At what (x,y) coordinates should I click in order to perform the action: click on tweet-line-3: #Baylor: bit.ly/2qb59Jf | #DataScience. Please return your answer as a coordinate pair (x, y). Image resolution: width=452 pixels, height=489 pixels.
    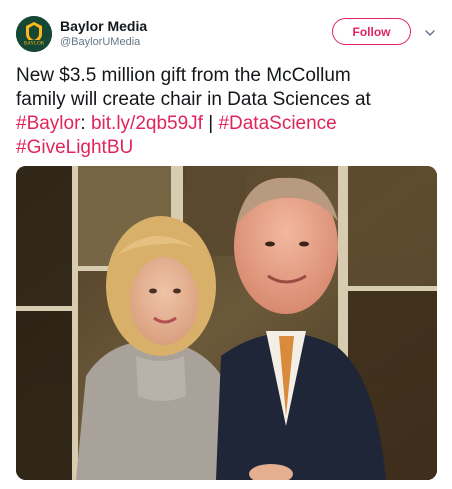
    Looking at the image, I should click on (221, 124).